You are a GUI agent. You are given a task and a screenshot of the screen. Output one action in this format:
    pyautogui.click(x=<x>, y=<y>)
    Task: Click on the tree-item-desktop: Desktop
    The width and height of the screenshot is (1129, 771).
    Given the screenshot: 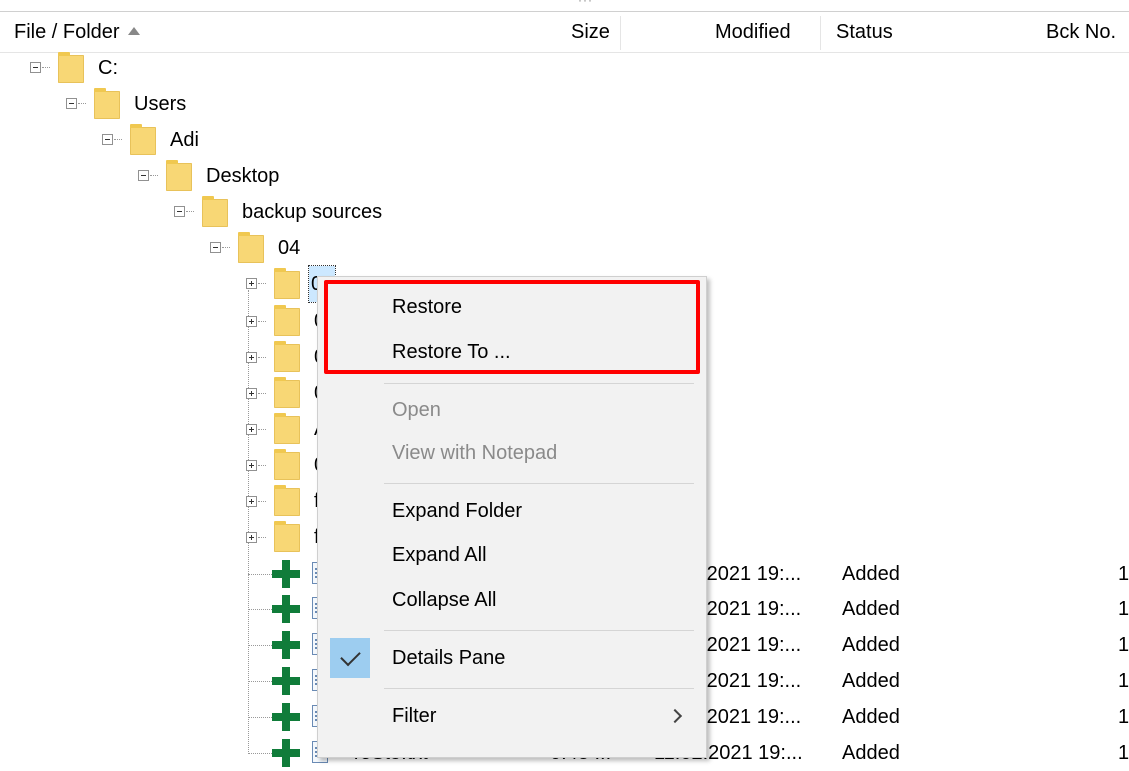 What is the action you would take?
    pyautogui.click(x=242, y=176)
    